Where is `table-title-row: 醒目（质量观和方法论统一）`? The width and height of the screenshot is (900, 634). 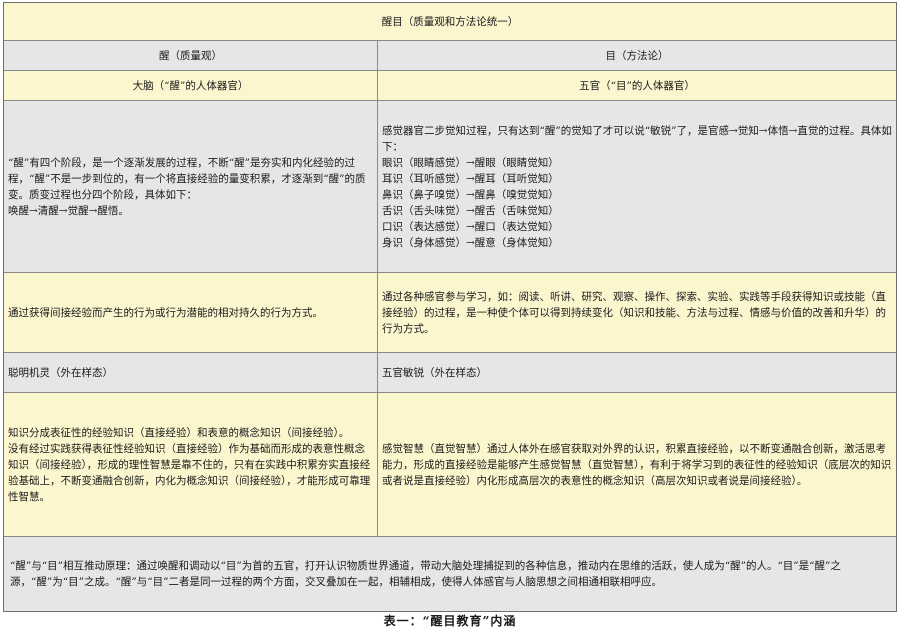 table-title-row: 醒目（质量观和方法论统一） is located at coordinates (450, 22).